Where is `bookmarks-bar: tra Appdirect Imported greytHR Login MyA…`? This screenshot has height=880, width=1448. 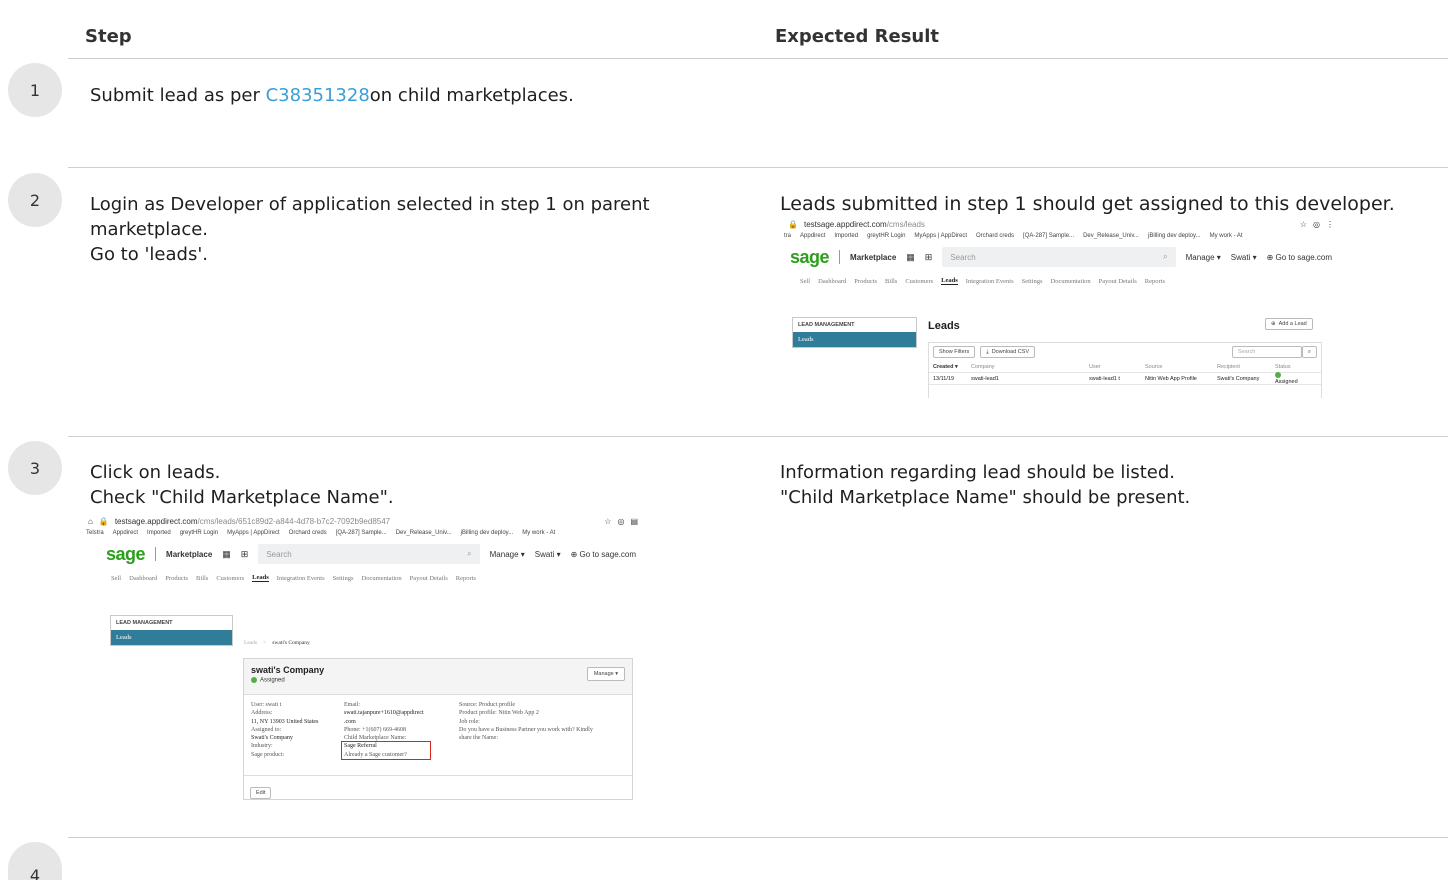
bookmarks-bar: tra Appdirect Imported greytHR Login MyA… is located at coordinates (1061, 236).